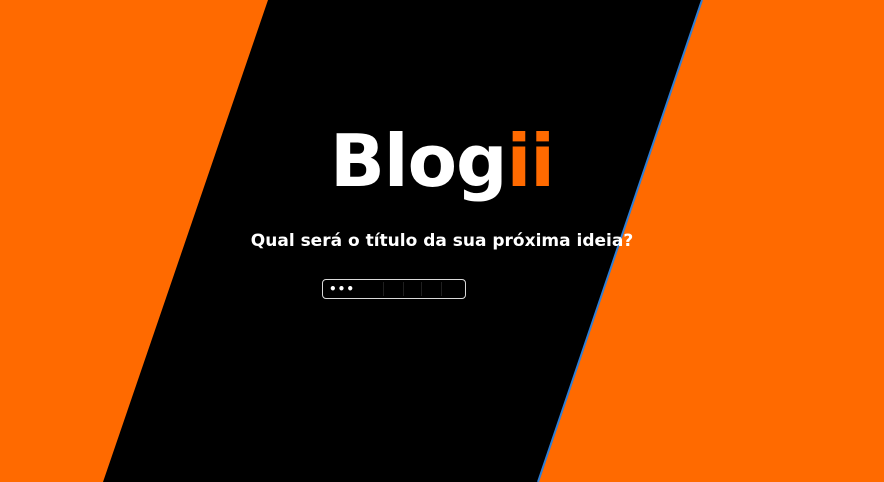  Describe the element at coordinates (442, 241) in the screenshot. I see `title-question: Qual será o título da sua próxima ideia?` at that location.